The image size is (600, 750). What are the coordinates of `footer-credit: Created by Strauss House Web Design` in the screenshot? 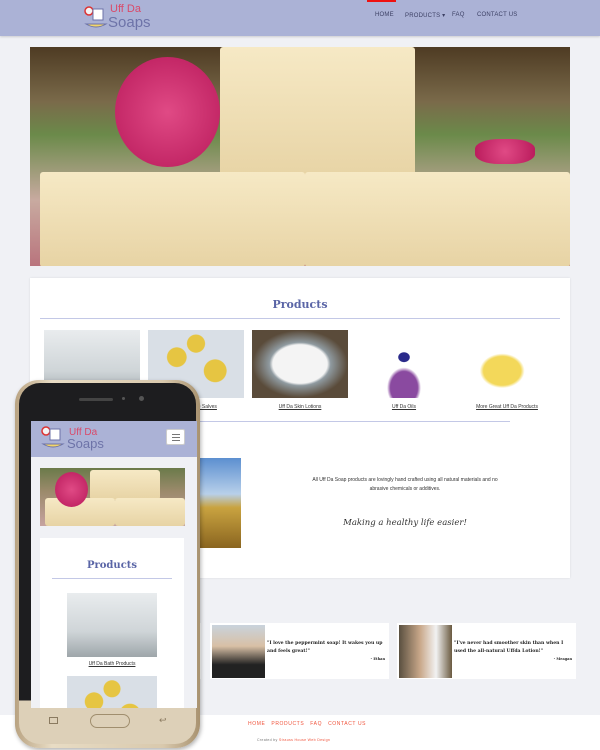 It's located at (293, 740).